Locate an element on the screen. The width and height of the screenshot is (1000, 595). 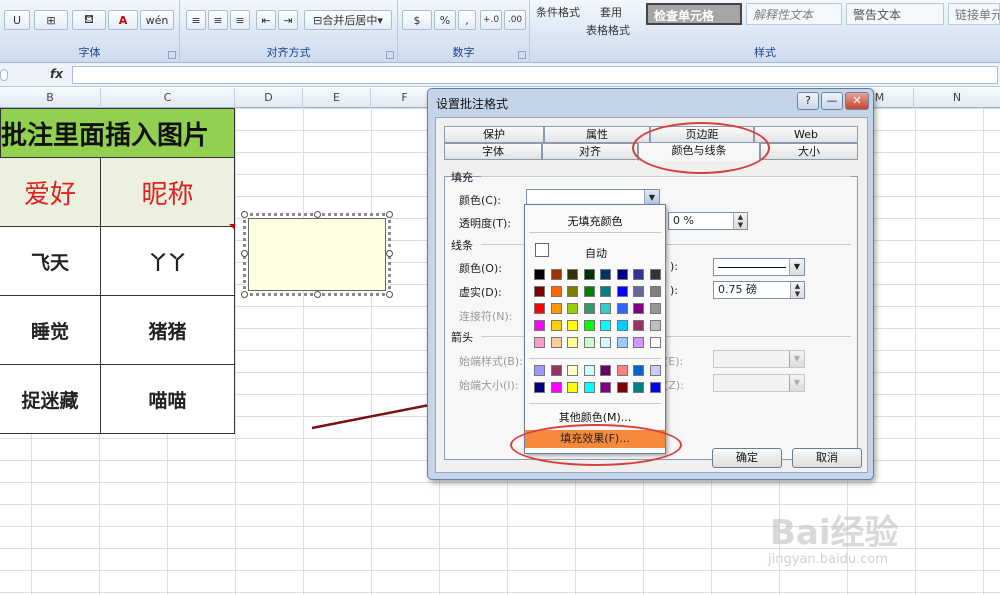
close-button: ✕ is located at coordinates (857, 101).